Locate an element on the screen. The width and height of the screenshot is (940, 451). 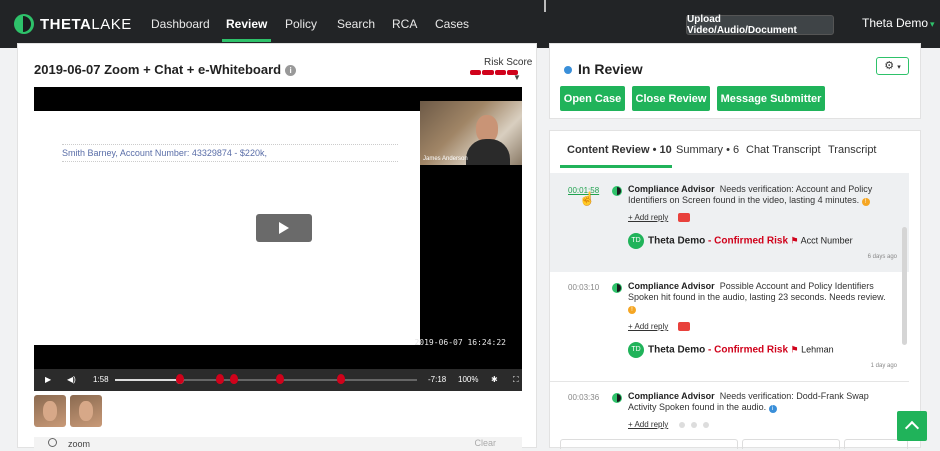
nav-policy: Policy is located at coordinates (301, 24).